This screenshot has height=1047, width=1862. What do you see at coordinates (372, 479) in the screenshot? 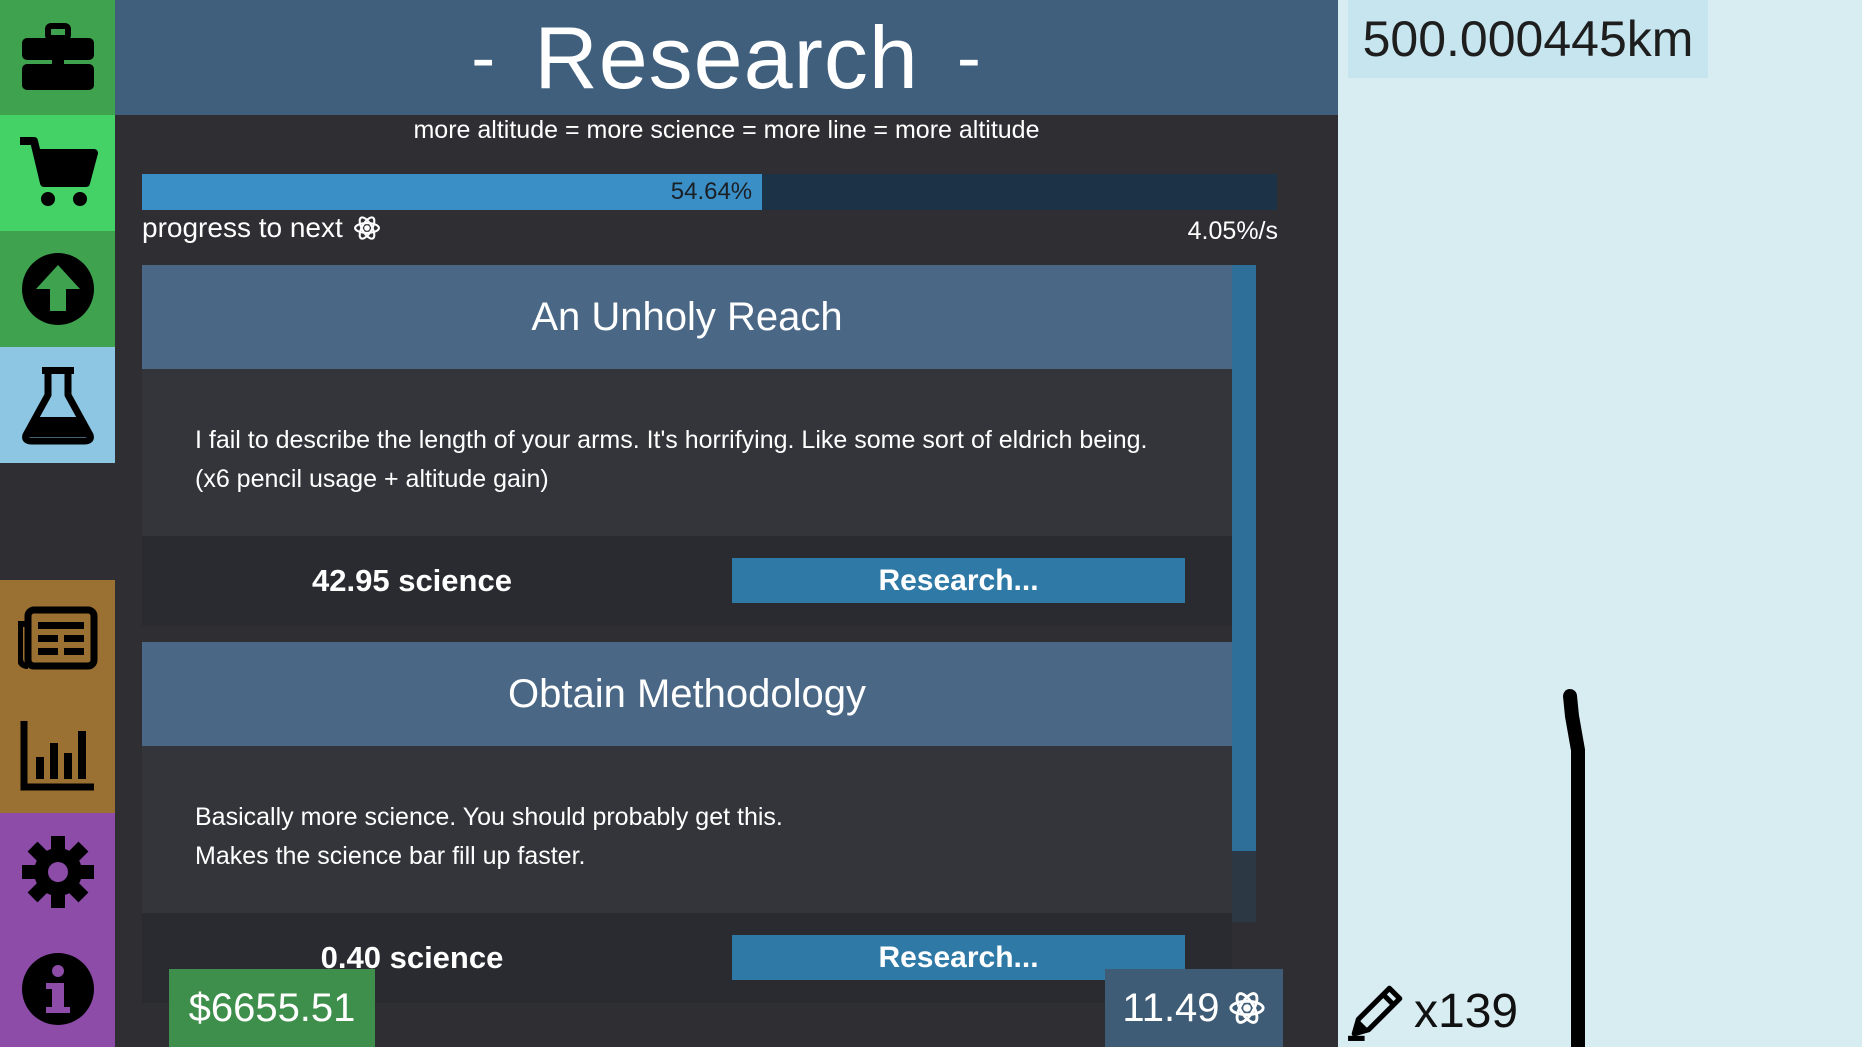
I see `description-line: (x6 pencil usage + altitude gain)` at bounding box center [372, 479].